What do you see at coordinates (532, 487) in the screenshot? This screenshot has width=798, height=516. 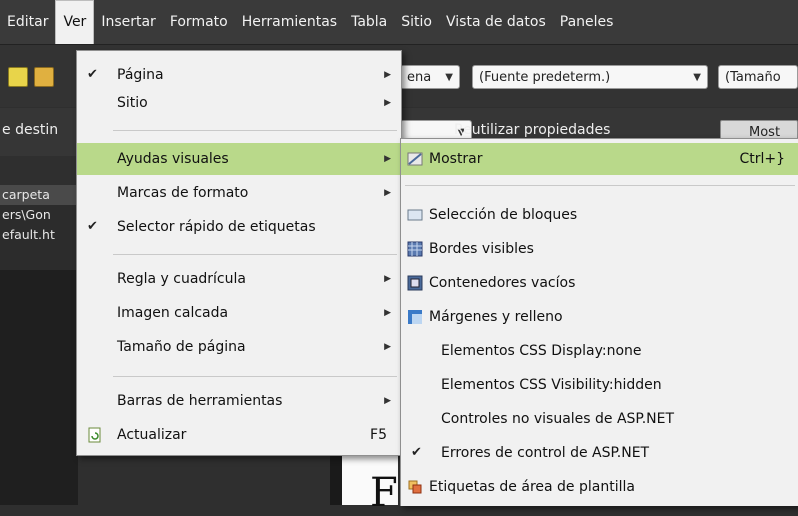 I see `menu-item-label: Etiquetas de área de plantilla` at bounding box center [532, 487].